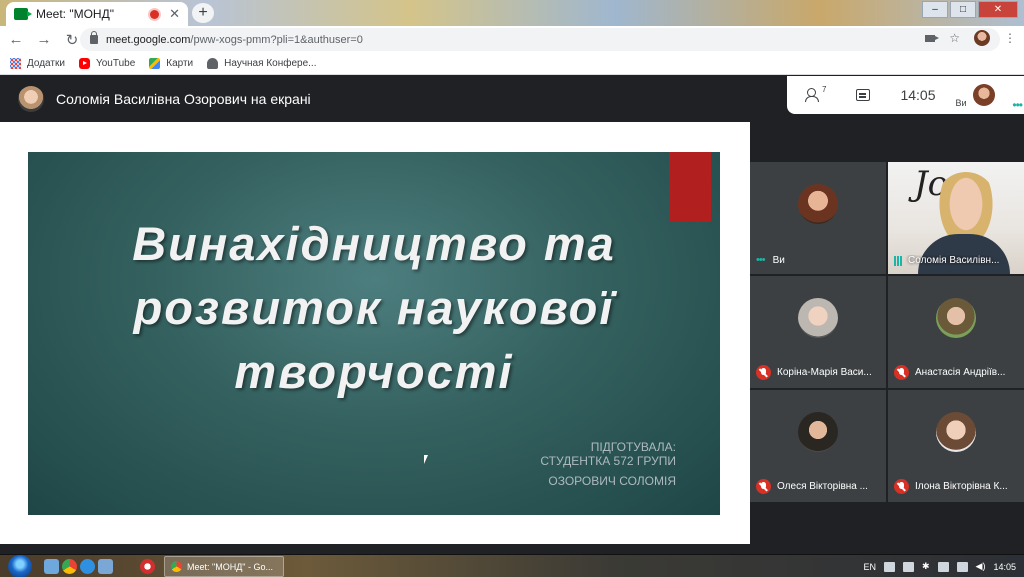 The width and height of the screenshot is (1024, 577). Describe the element at coordinates (183, 99) in the screenshot. I see `presenter-title: Соломія Василівна Озорович на екрані` at that location.